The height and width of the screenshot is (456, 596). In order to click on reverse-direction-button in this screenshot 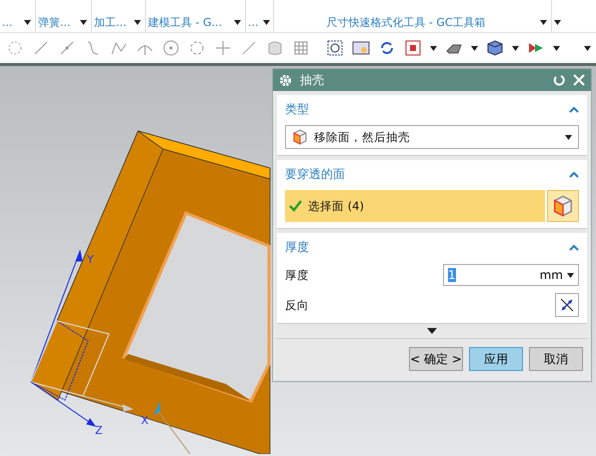, I will do `click(567, 305)`.